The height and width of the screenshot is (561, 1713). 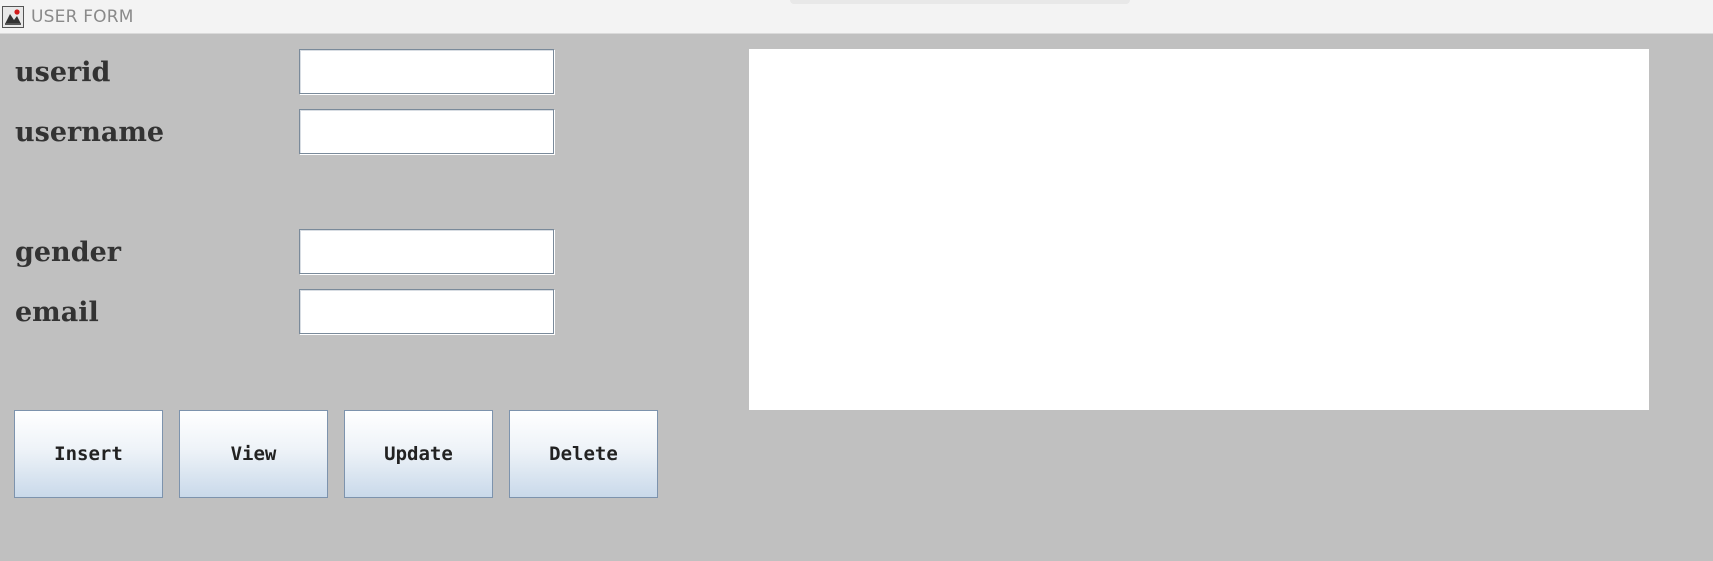 What do you see at coordinates (253, 454) in the screenshot?
I see `view-button: View` at bounding box center [253, 454].